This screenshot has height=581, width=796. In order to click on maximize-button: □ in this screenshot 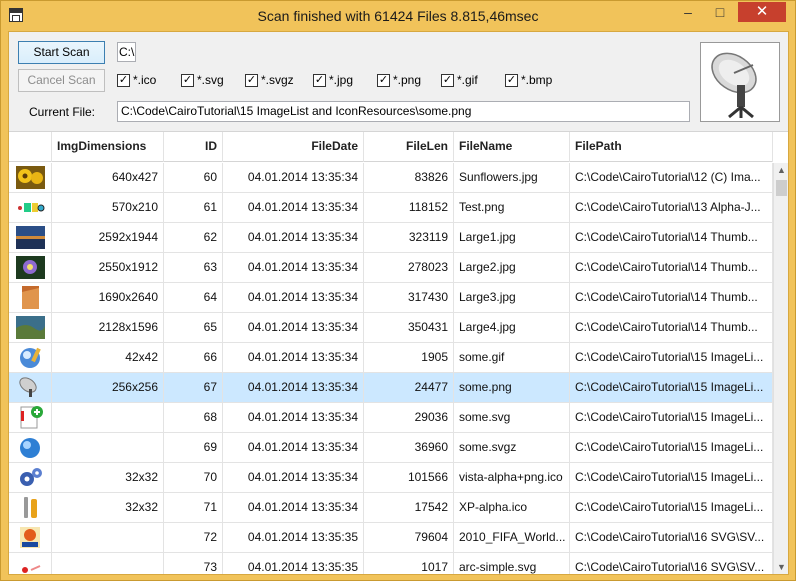, I will do `click(720, 12)`.